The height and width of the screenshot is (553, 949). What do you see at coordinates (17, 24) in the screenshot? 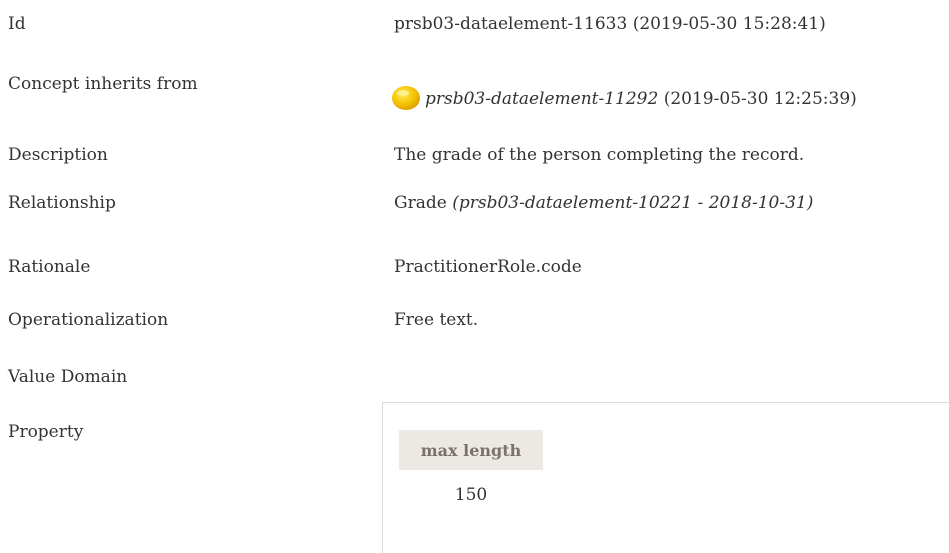
I see `row-label: Id` at bounding box center [17, 24].